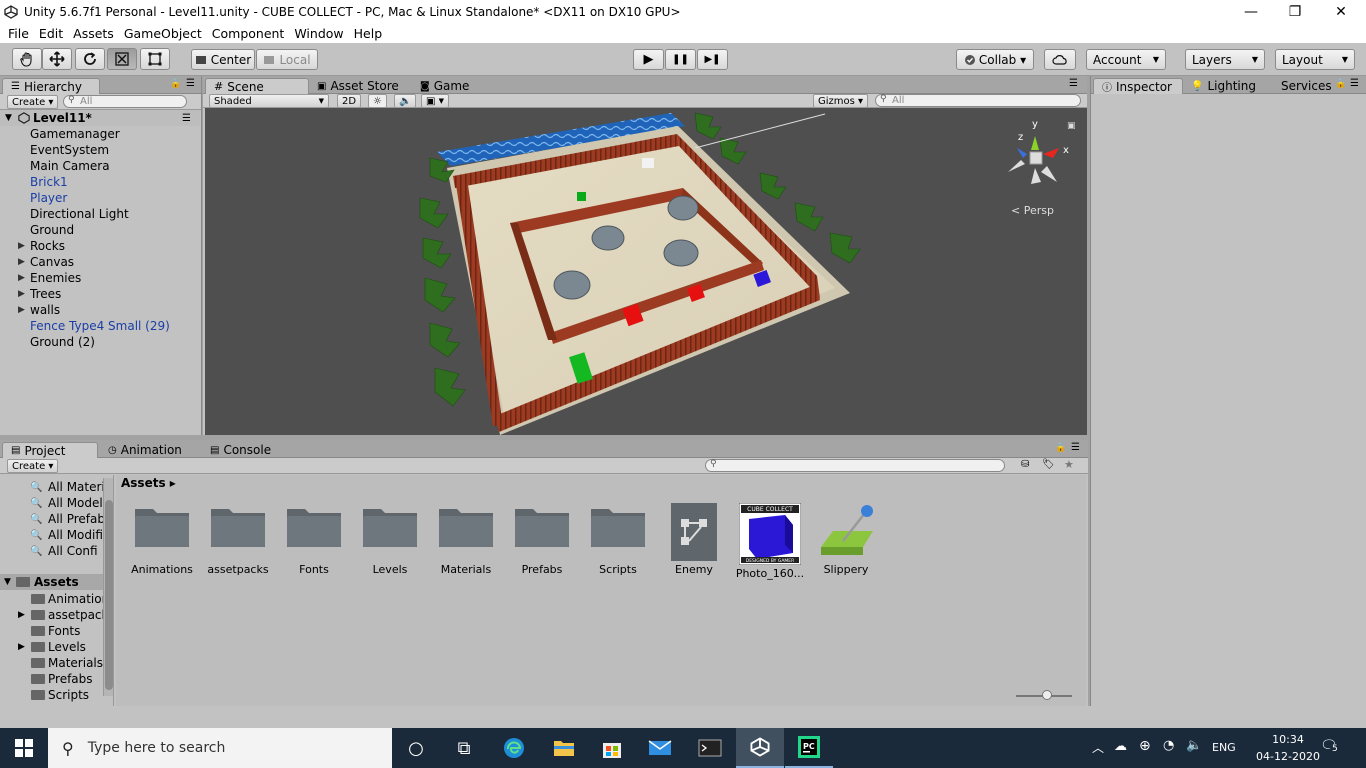 The image size is (1366, 768). Describe the element at coordinates (349, 101) in the screenshot. I see `2d-toggle: 2D` at that location.